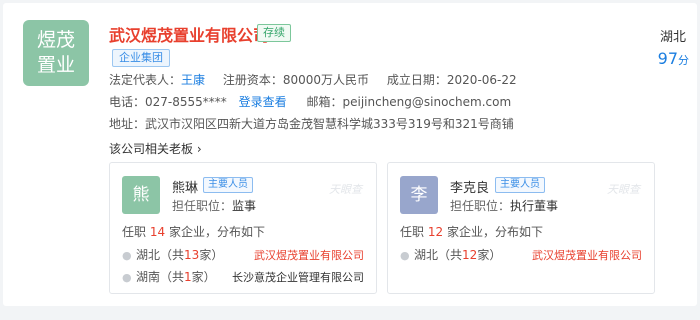 The width and height of the screenshot is (700, 320). I want to click on region-count: 12, so click(470, 255).